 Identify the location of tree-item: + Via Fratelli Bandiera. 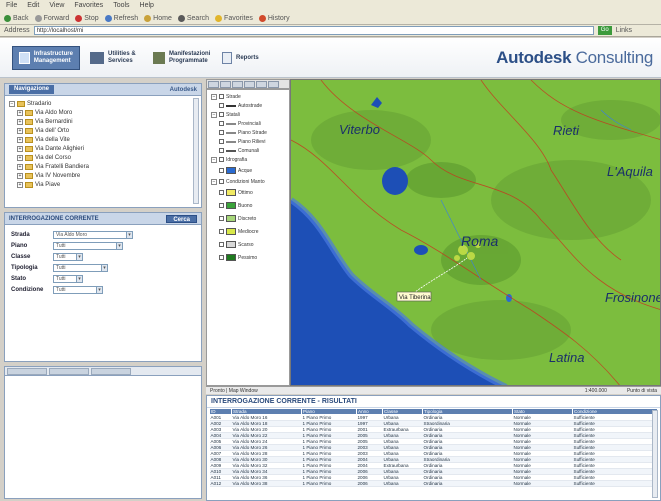
(103, 166).